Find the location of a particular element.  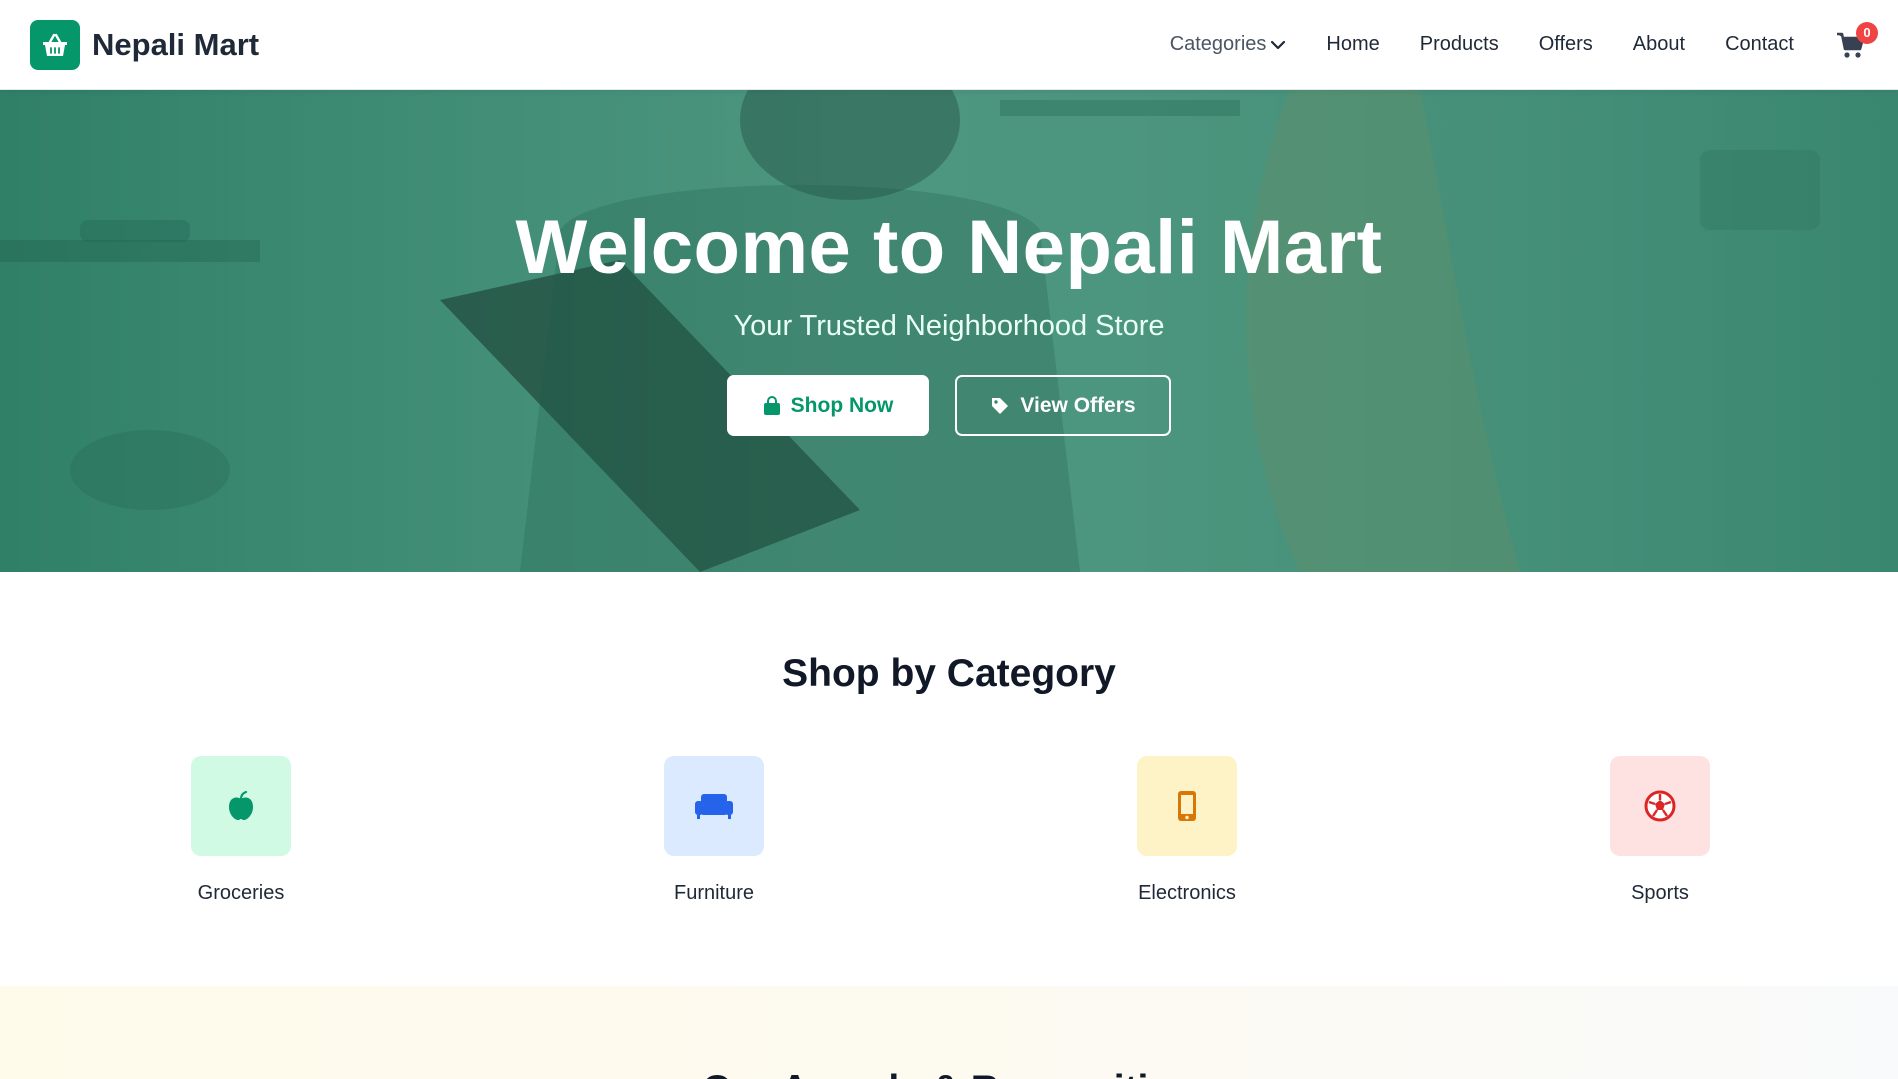

view-offers-label: View Offers is located at coordinates (1078, 405).